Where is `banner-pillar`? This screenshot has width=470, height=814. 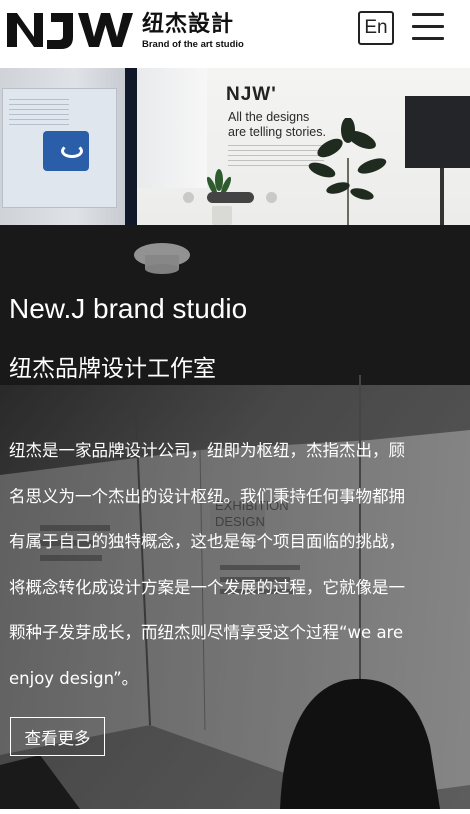 banner-pillar is located at coordinates (131, 146).